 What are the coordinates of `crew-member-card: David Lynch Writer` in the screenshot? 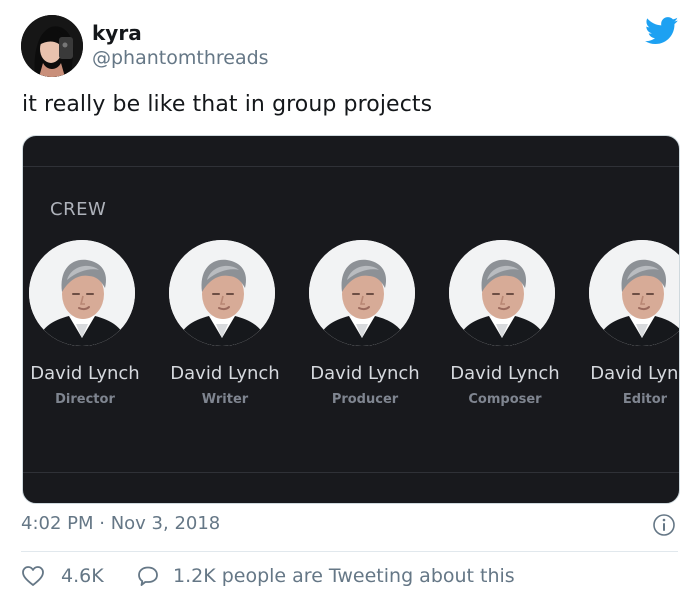 It's located at (225, 330).